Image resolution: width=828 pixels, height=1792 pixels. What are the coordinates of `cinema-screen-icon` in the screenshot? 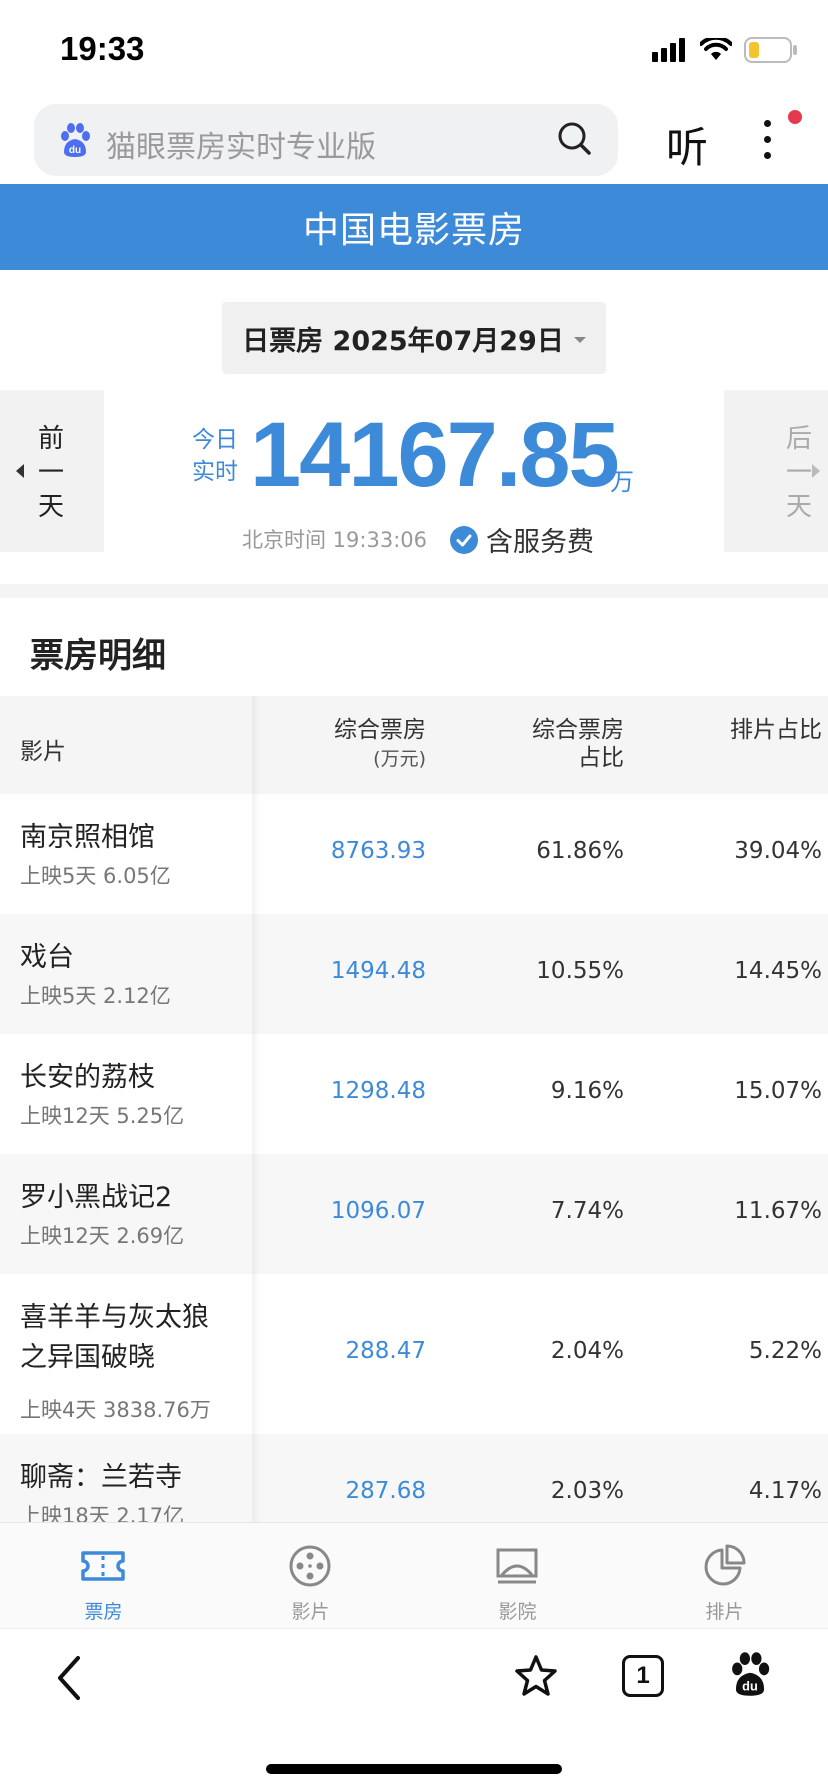 It's located at (517, 1566).